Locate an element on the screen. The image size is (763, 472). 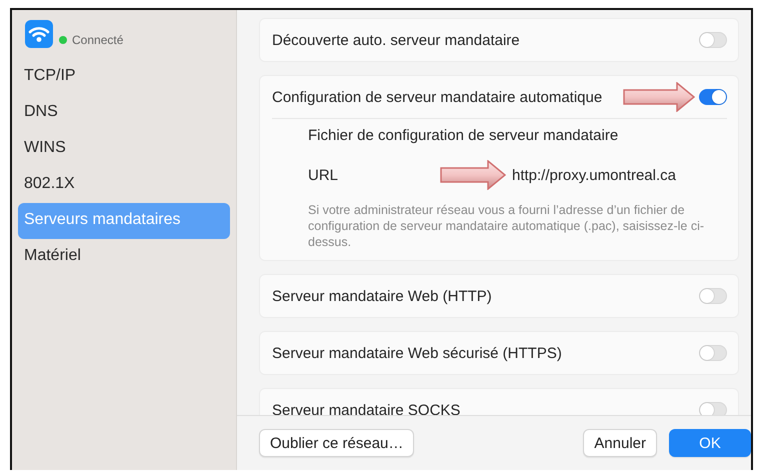
sidebar-item: DNS is located at coordinates (124, 113).